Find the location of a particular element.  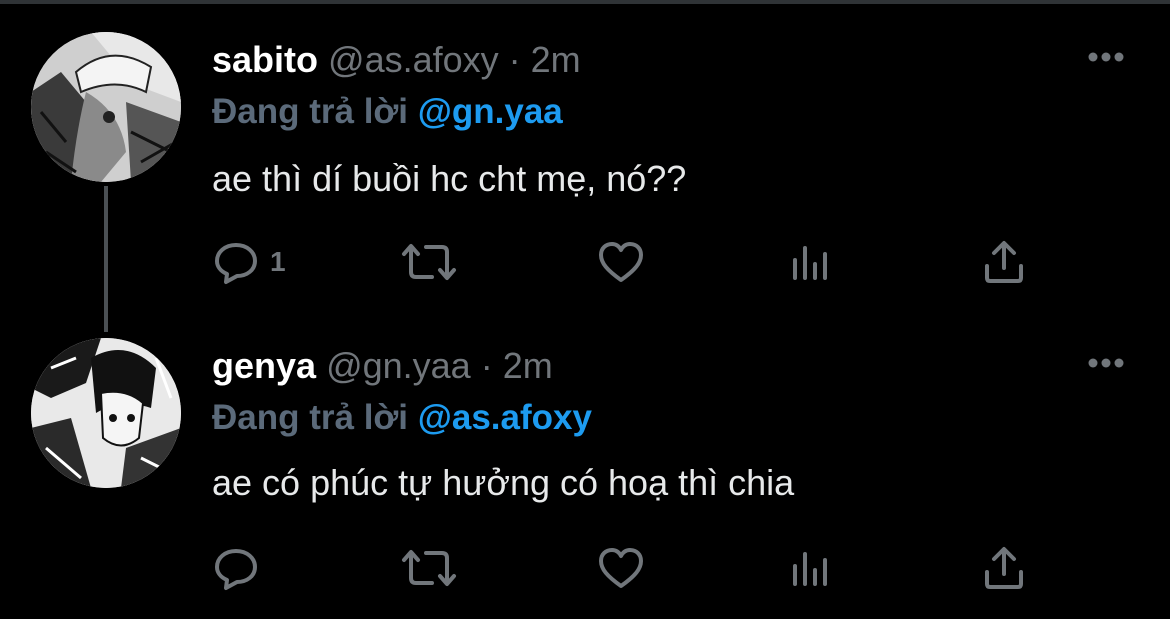

tweet-text: ae thì dí buồi hc cht mẹ, nó?? is located at coordinates (449, 178).